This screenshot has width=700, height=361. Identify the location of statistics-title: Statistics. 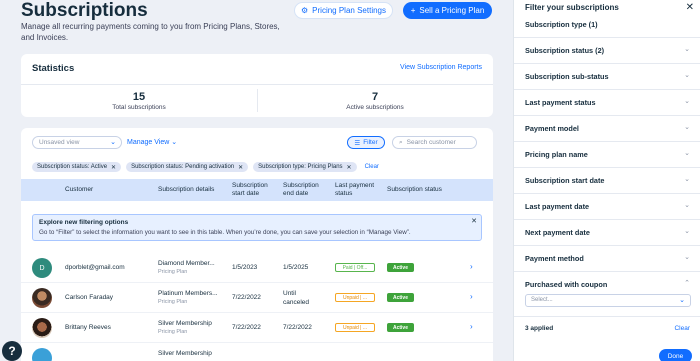
(53, 68).